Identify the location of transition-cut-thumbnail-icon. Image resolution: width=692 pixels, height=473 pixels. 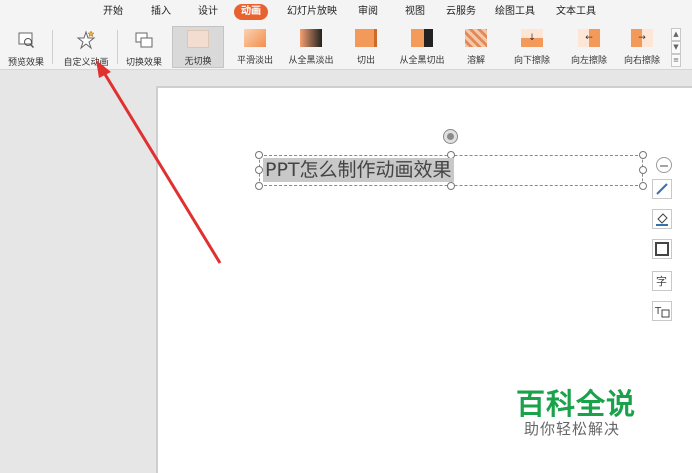
(366, 38).